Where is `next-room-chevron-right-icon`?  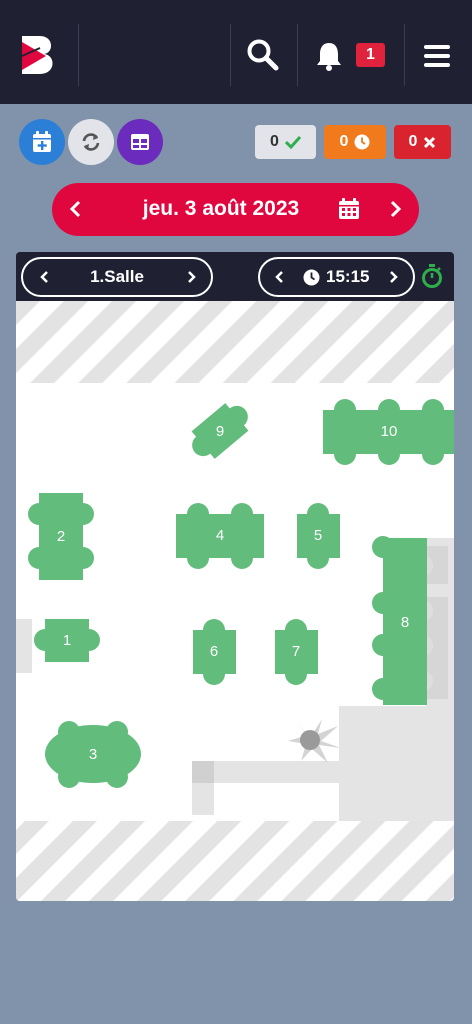 next-room-chevron-right-icon is located at coordinates (191, 277).